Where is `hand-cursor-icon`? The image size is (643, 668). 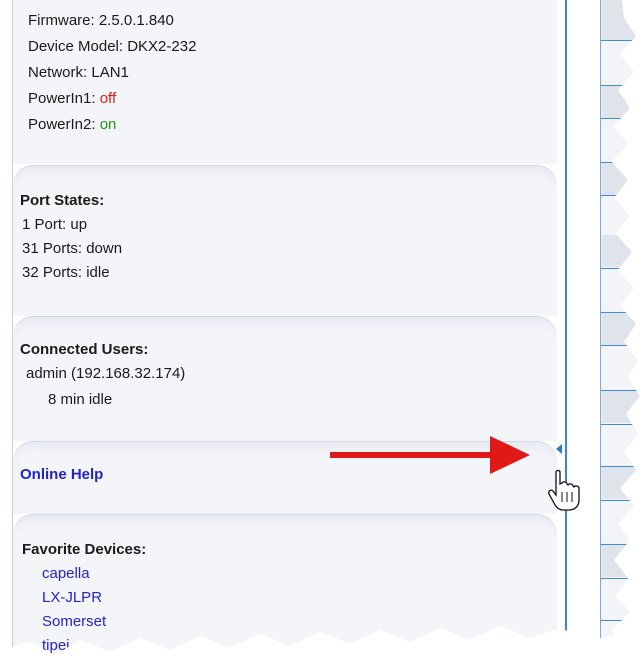
hand-cursor-icon is located at coordinates (564, 490).